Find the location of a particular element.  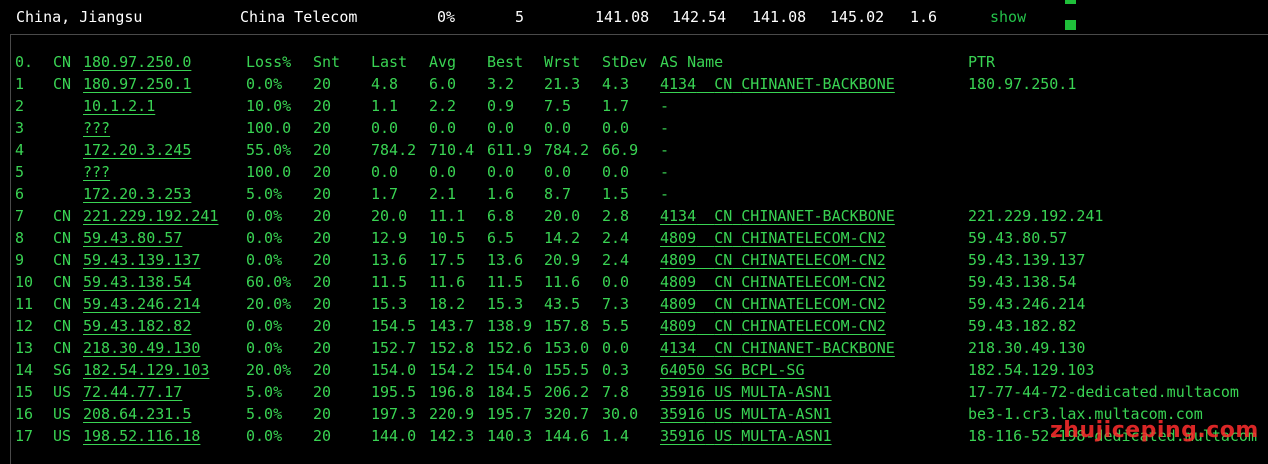

cell-ptr: 59.43.246.214 is located at coordinates (1027, 304).